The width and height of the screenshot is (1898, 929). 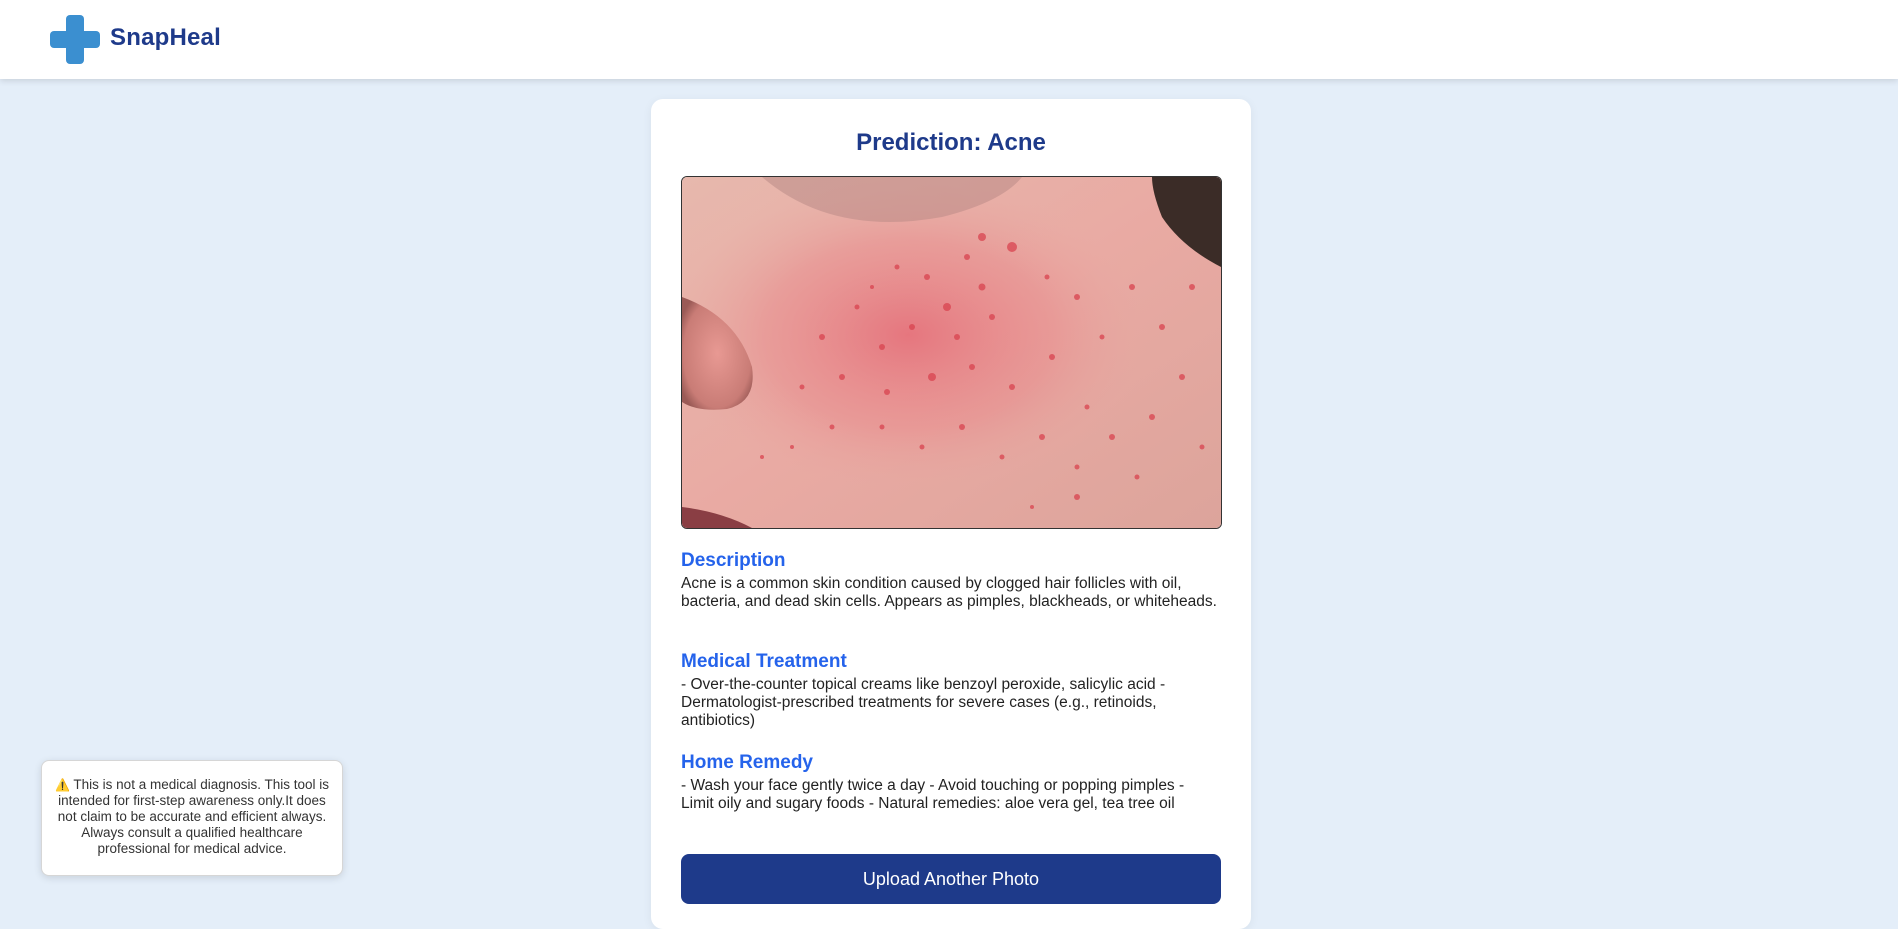 I want to click on upload-another-photo-button: Upload Another Photo, so click(x=951, y=879).